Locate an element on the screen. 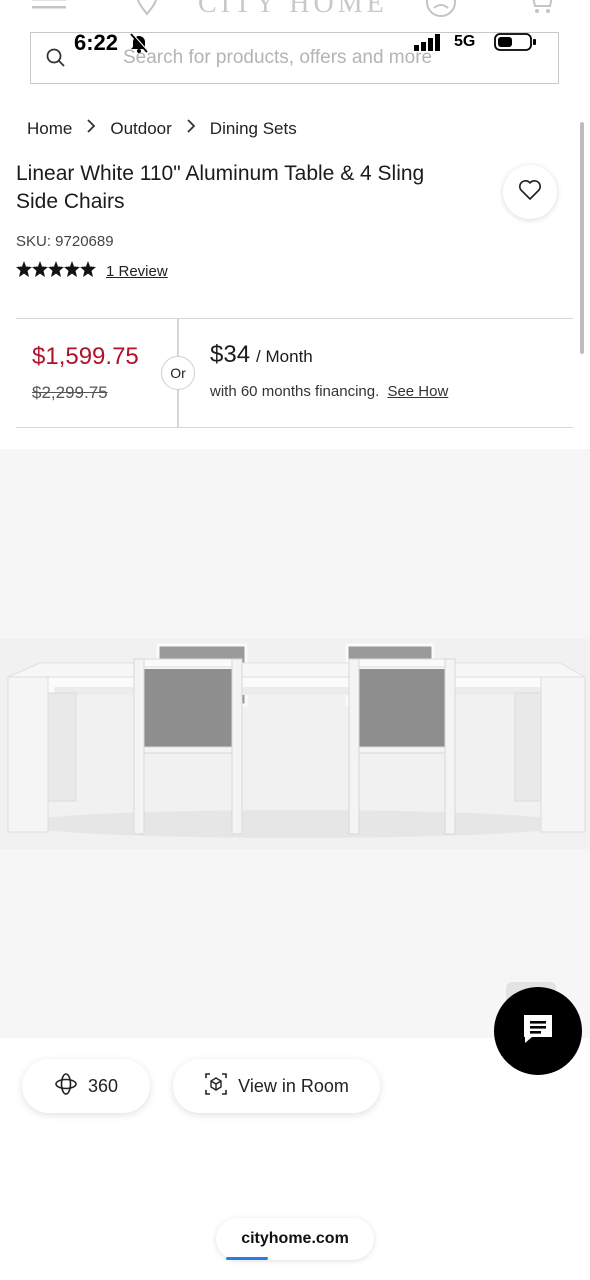  rotate-360-icon is located at coordinates (66, 1086).